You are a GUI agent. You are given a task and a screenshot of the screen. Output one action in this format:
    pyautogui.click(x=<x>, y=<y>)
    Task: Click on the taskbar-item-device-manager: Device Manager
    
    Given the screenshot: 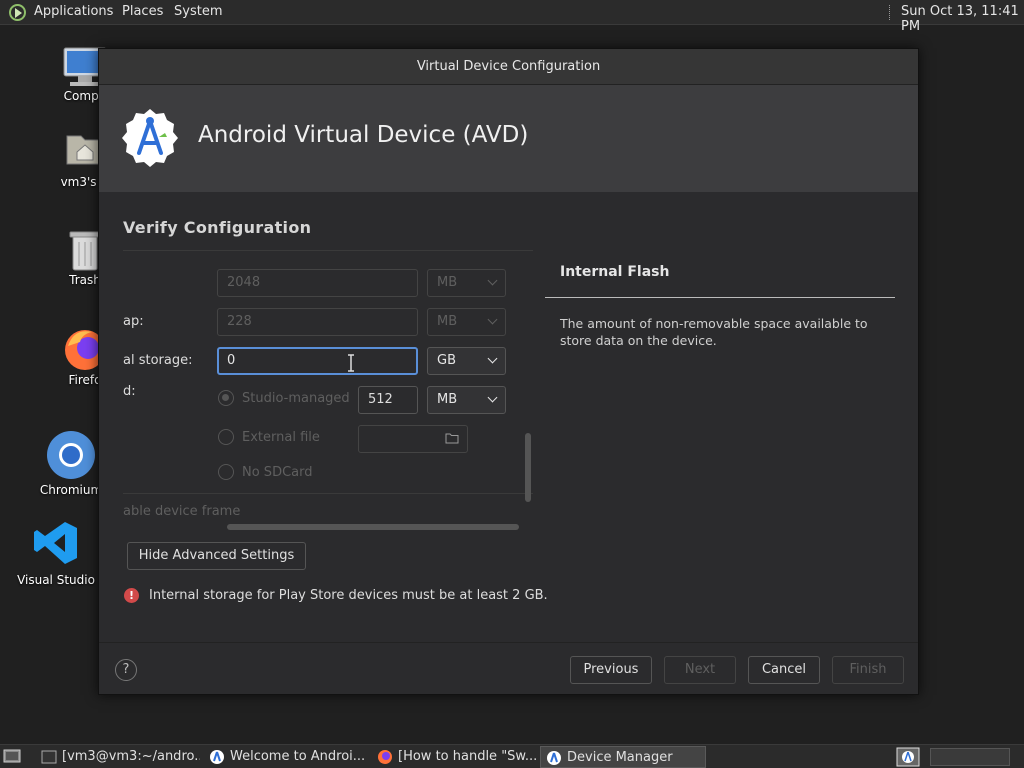 What is the action you would take?
    pyautogui.click(x=623, y=757)
    